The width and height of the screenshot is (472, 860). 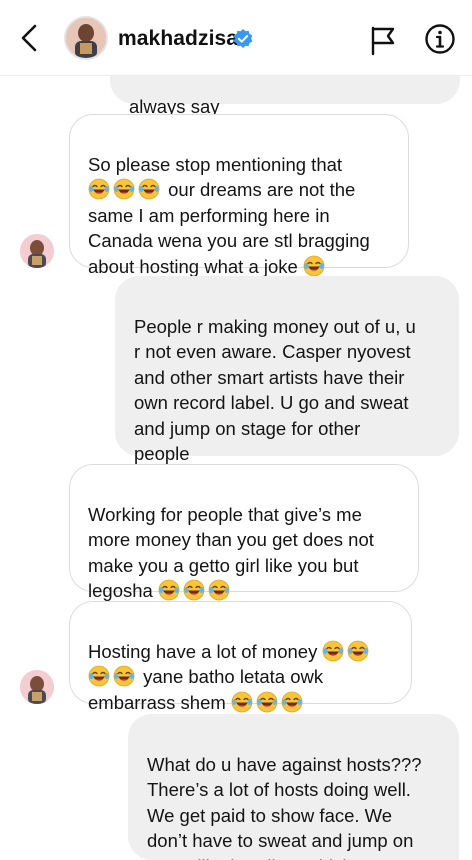 I want to click on chat-header: makhadzisa, so click(x=236, y=38).